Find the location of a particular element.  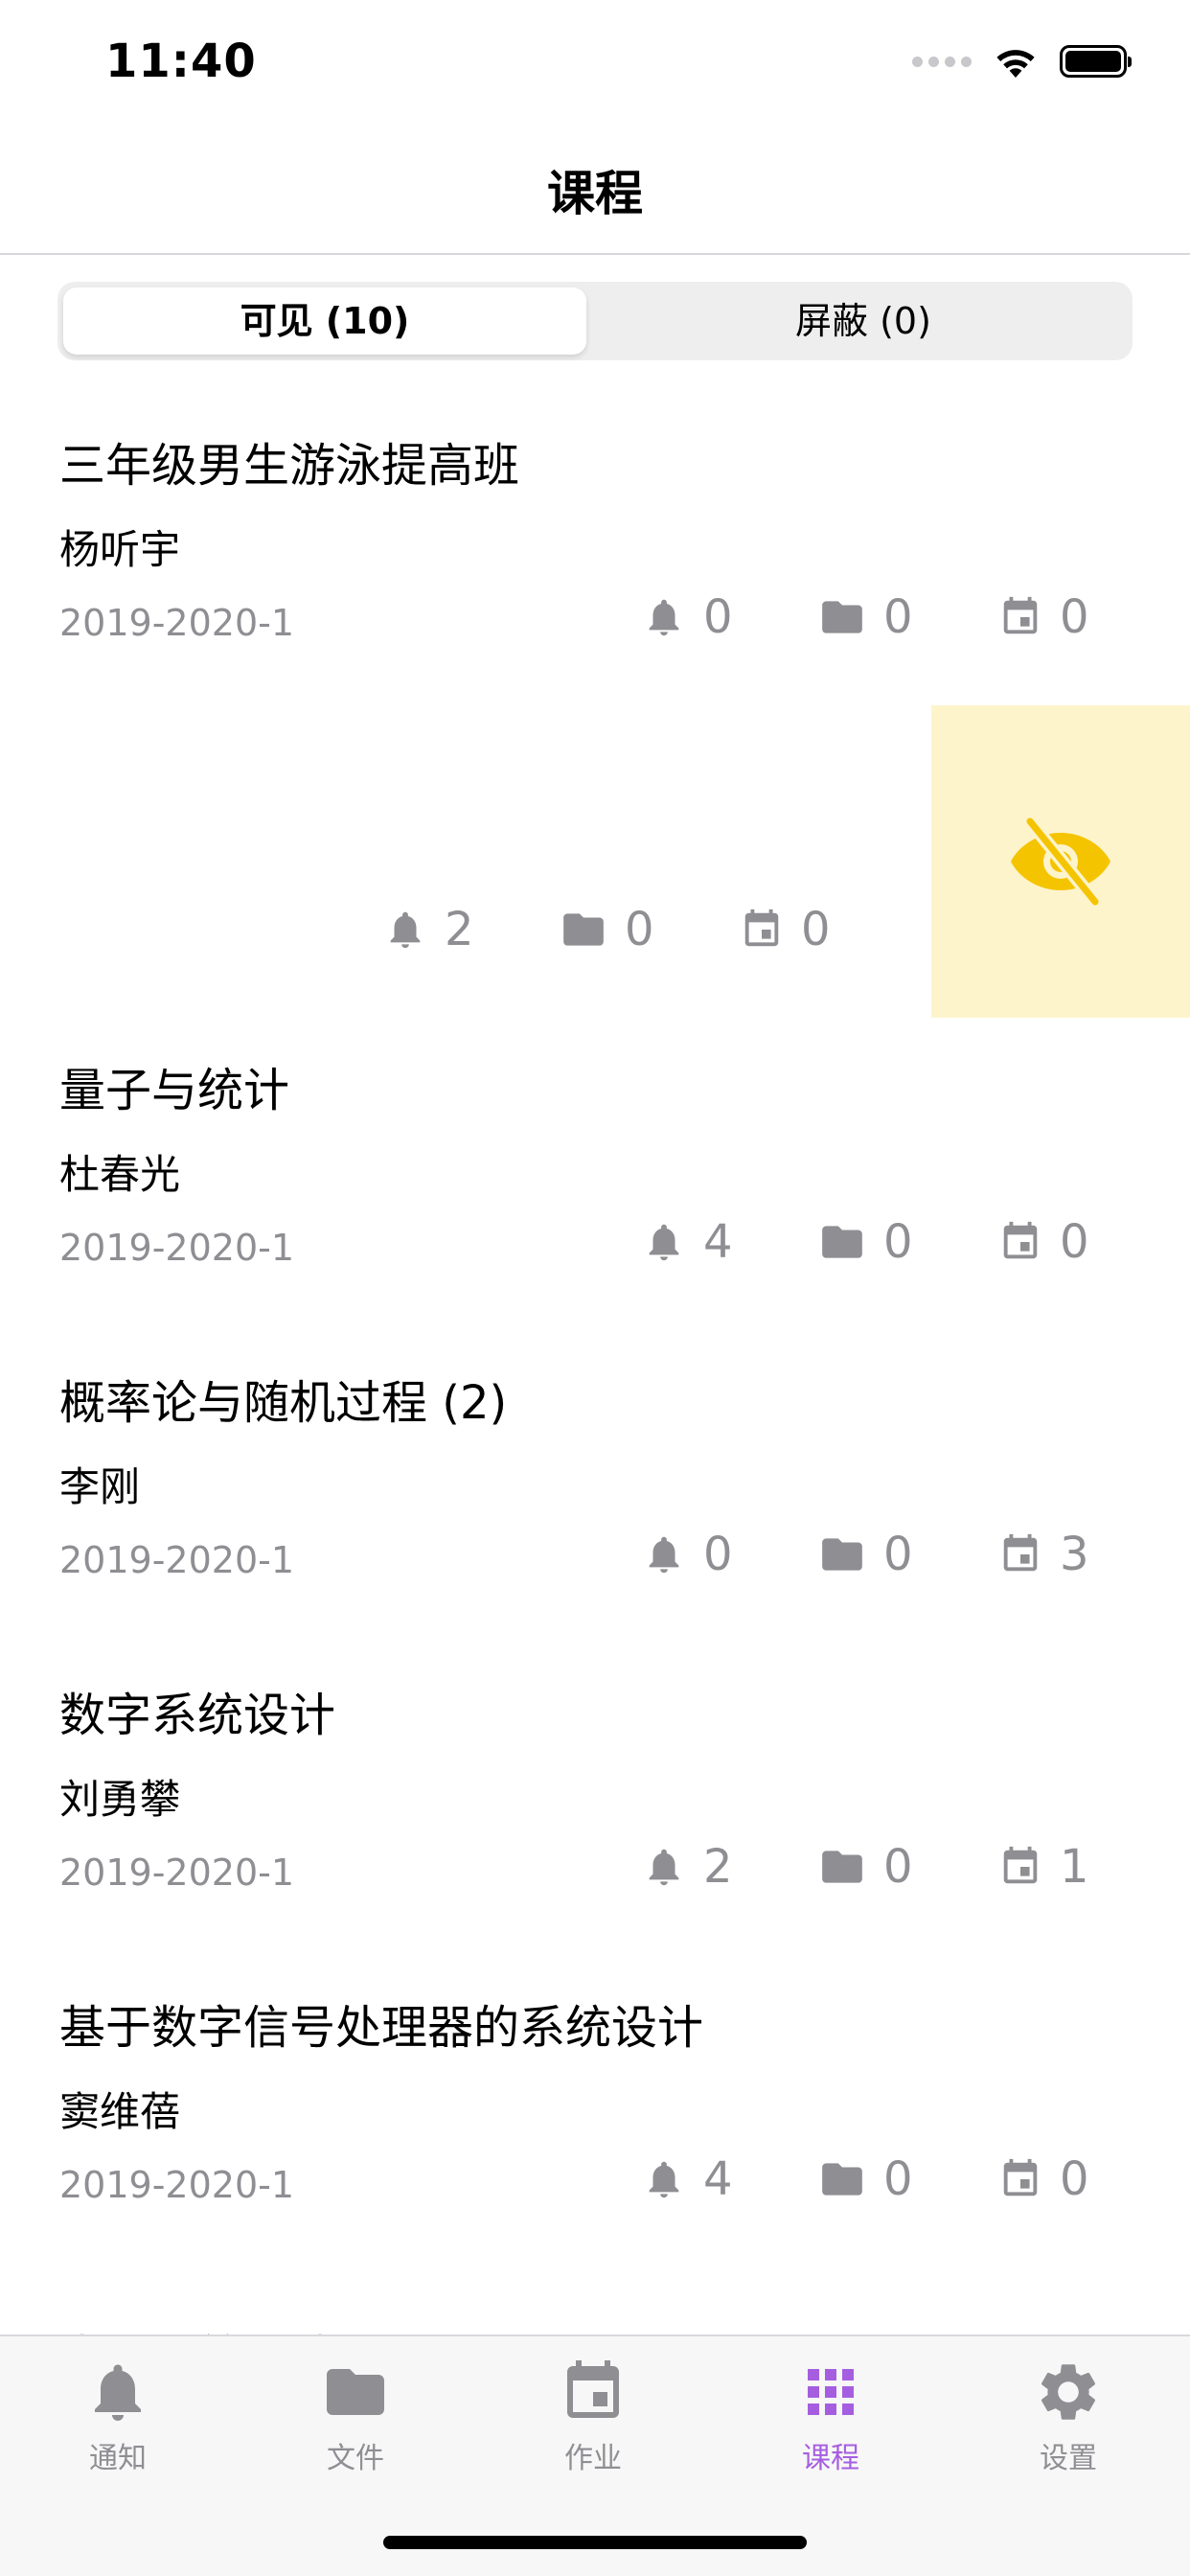

homework-count: 1 is located at coordinates (1043, 1867).